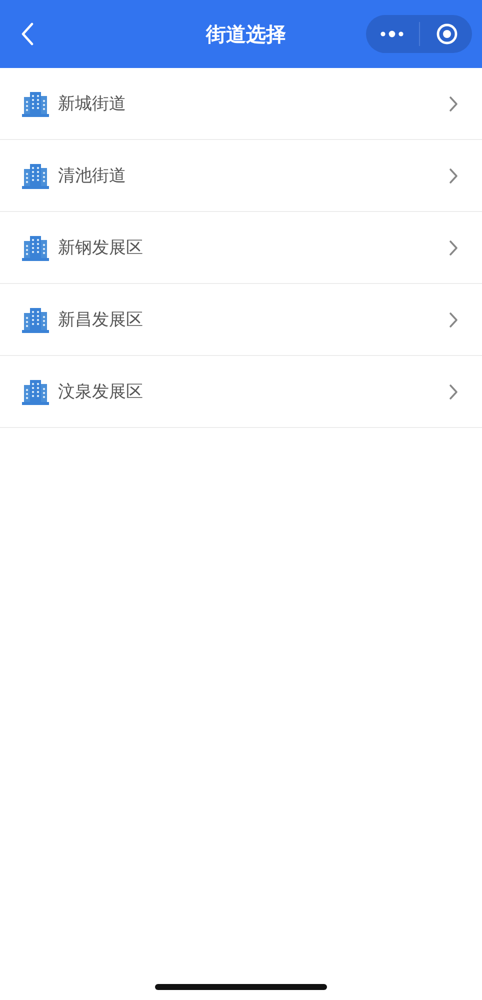 The width and height of the screenshot is (482, 1000). I want to click on street-name: 汶泉发展区, so click(100, 392).